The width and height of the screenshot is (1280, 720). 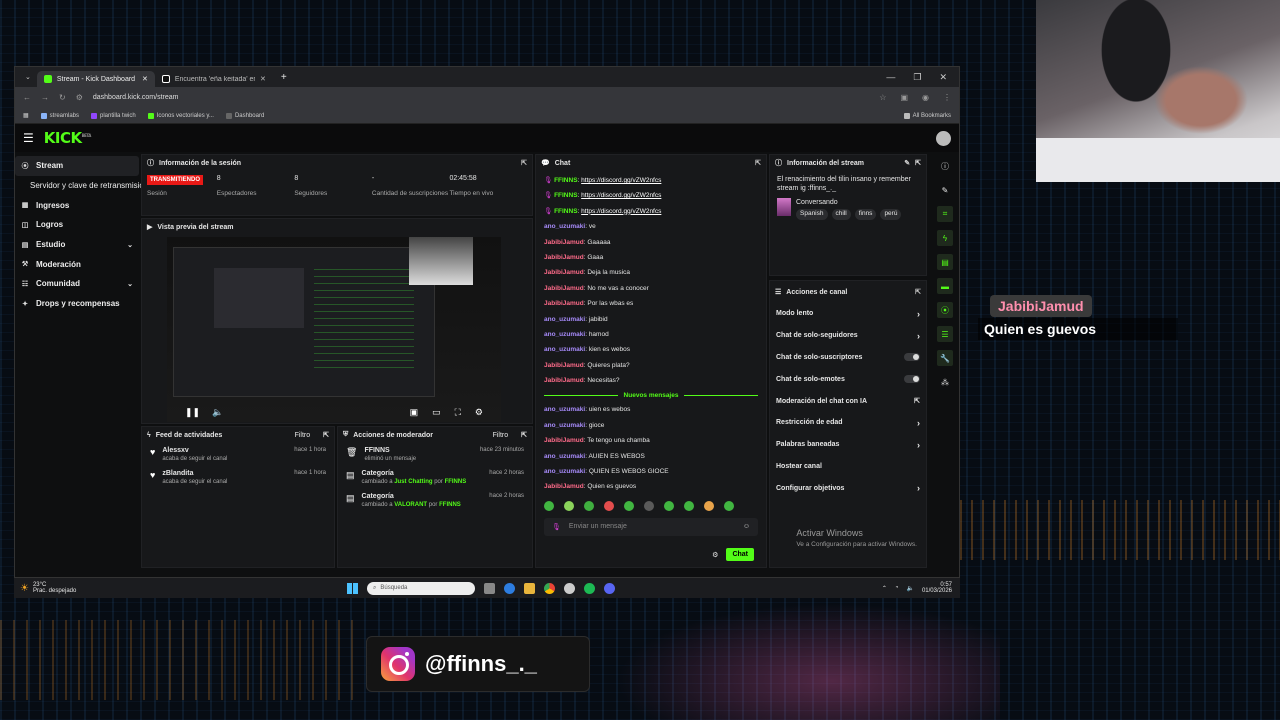 What do you see at coordinates (136, 97) in the screenshot?
I see `url-input: dashboard.kick.com/stream` at bounding box center [136, 97].